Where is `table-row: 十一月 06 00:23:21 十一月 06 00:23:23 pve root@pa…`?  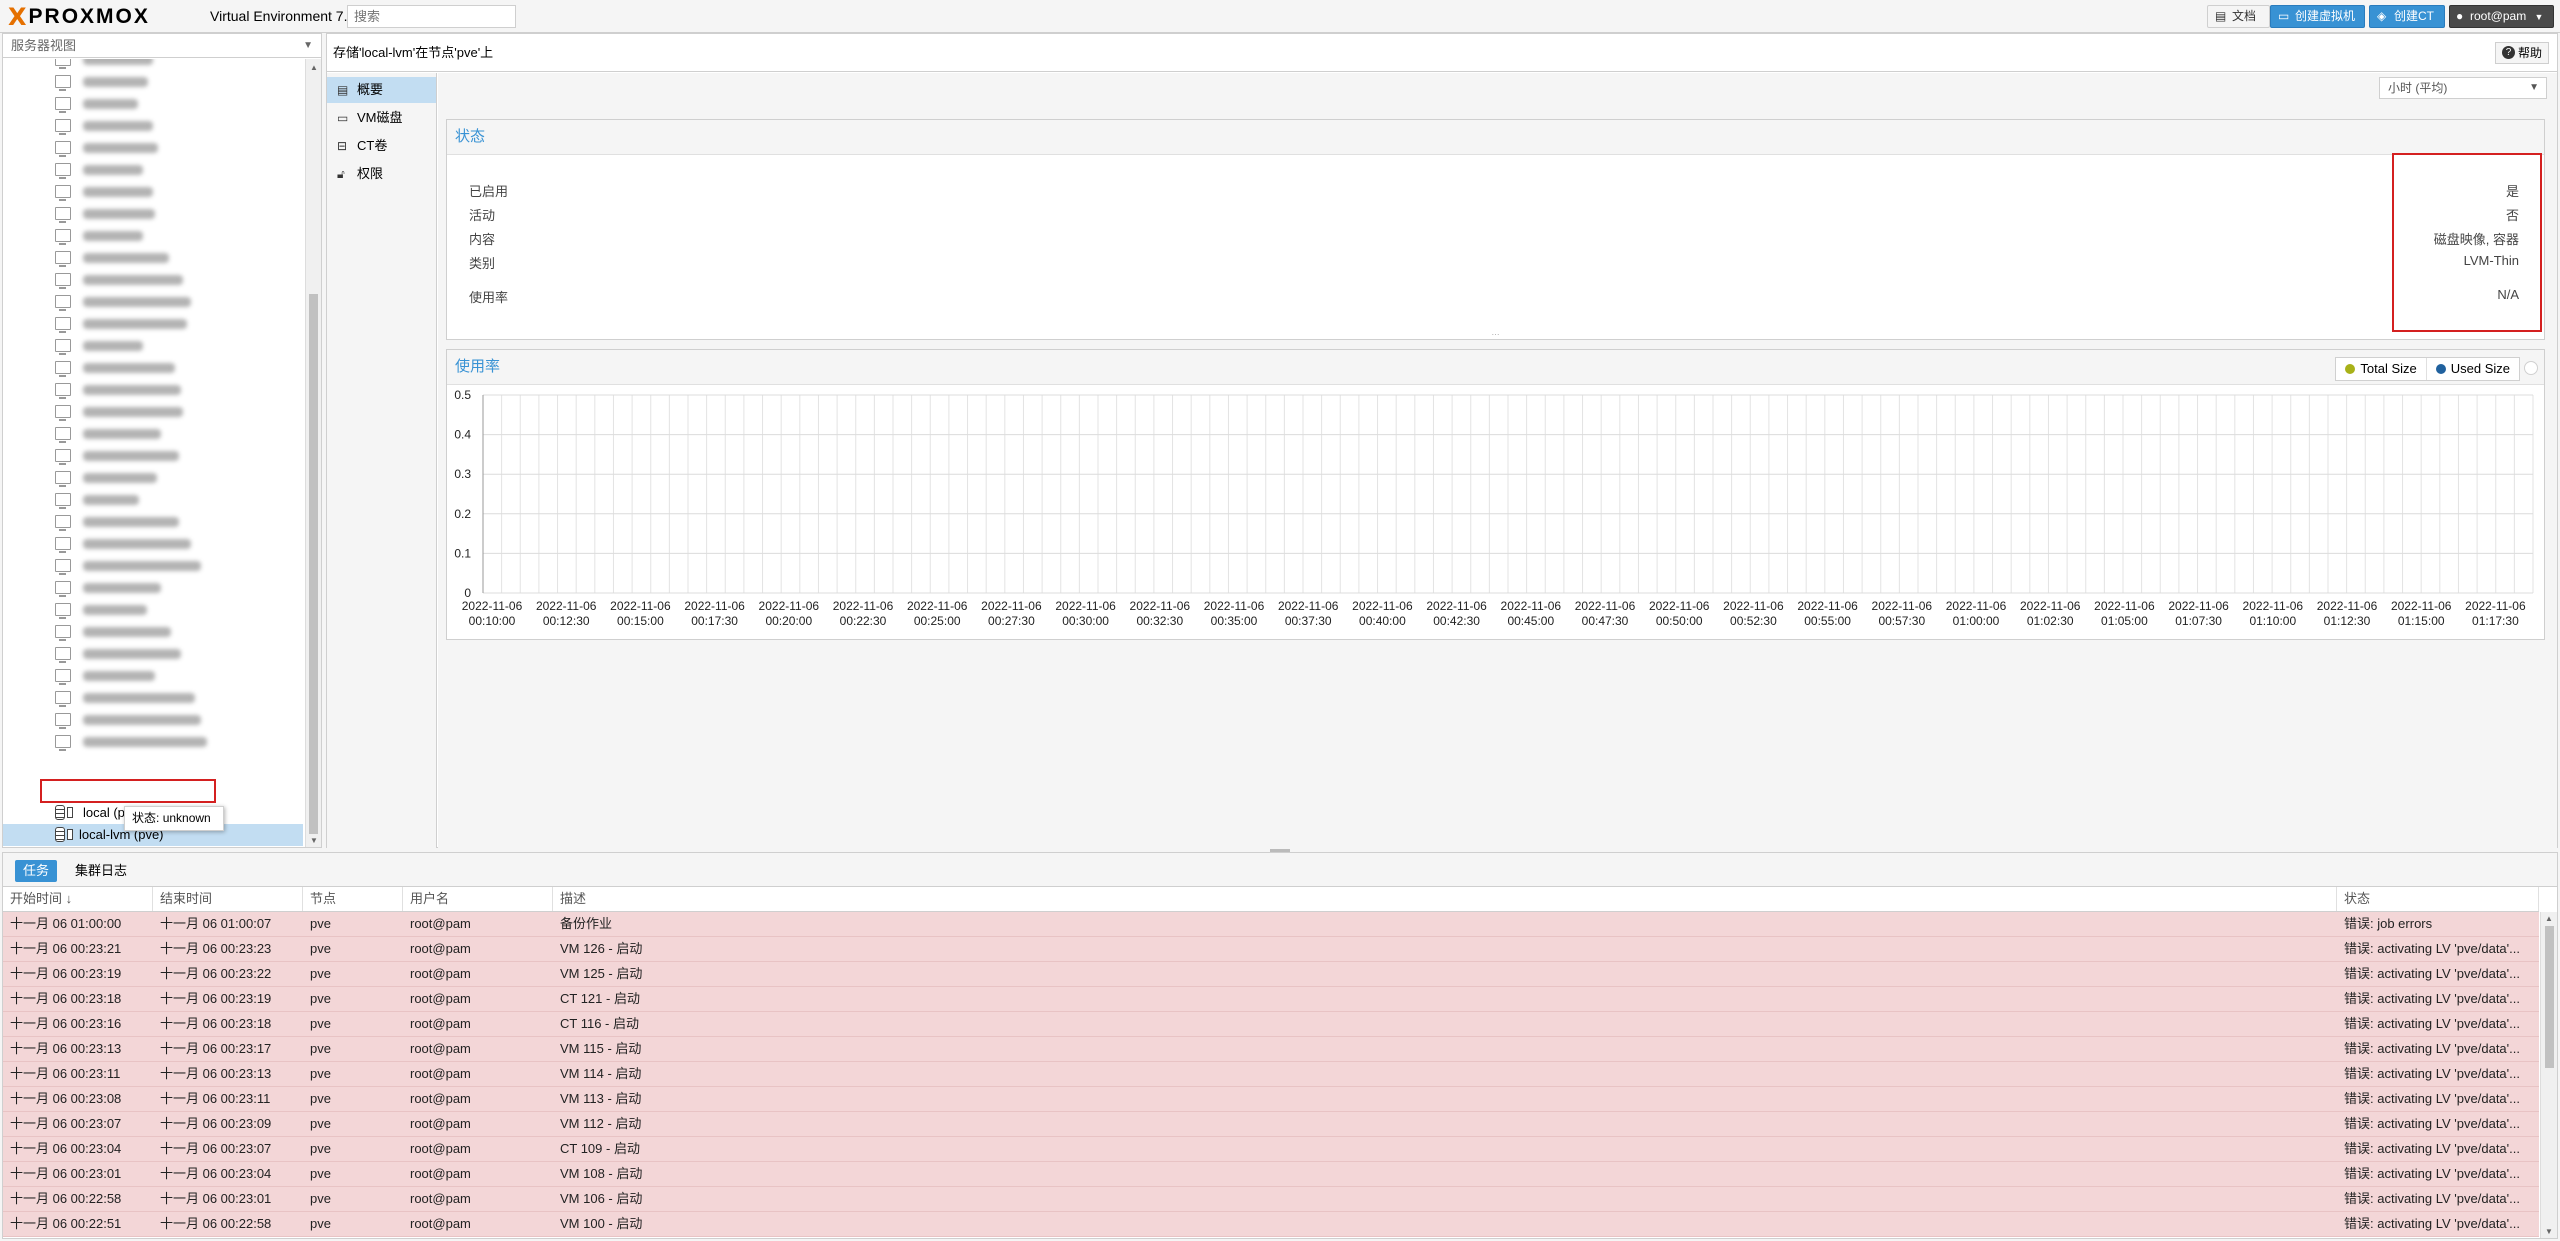 table-row: 十一月 06 00:23:21 十一月 06 00:23:23 pve root@pa… is located at coordinates (1271, 949).